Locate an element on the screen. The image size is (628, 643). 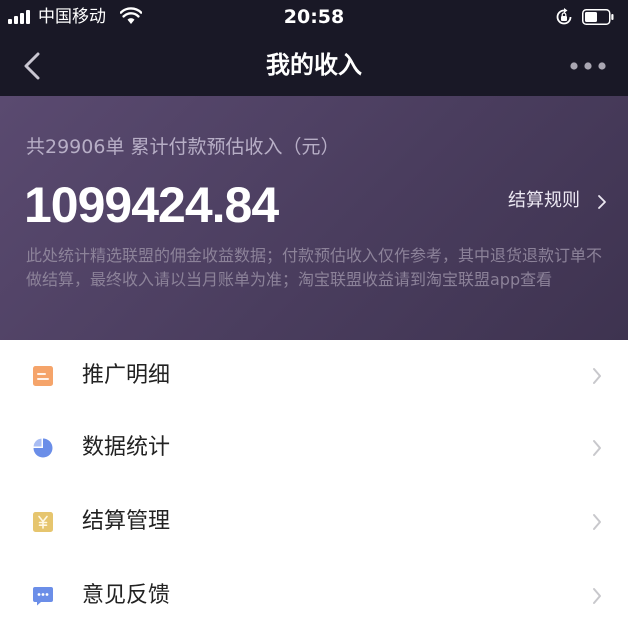
rotation-lock-icon is located at coordinates (564, 16).